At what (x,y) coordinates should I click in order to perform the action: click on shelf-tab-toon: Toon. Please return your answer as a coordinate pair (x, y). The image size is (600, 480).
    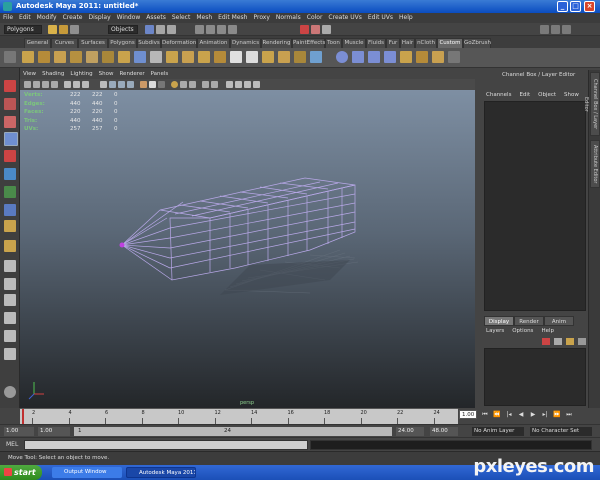
    Looking at the image, I should click on (333, 43).